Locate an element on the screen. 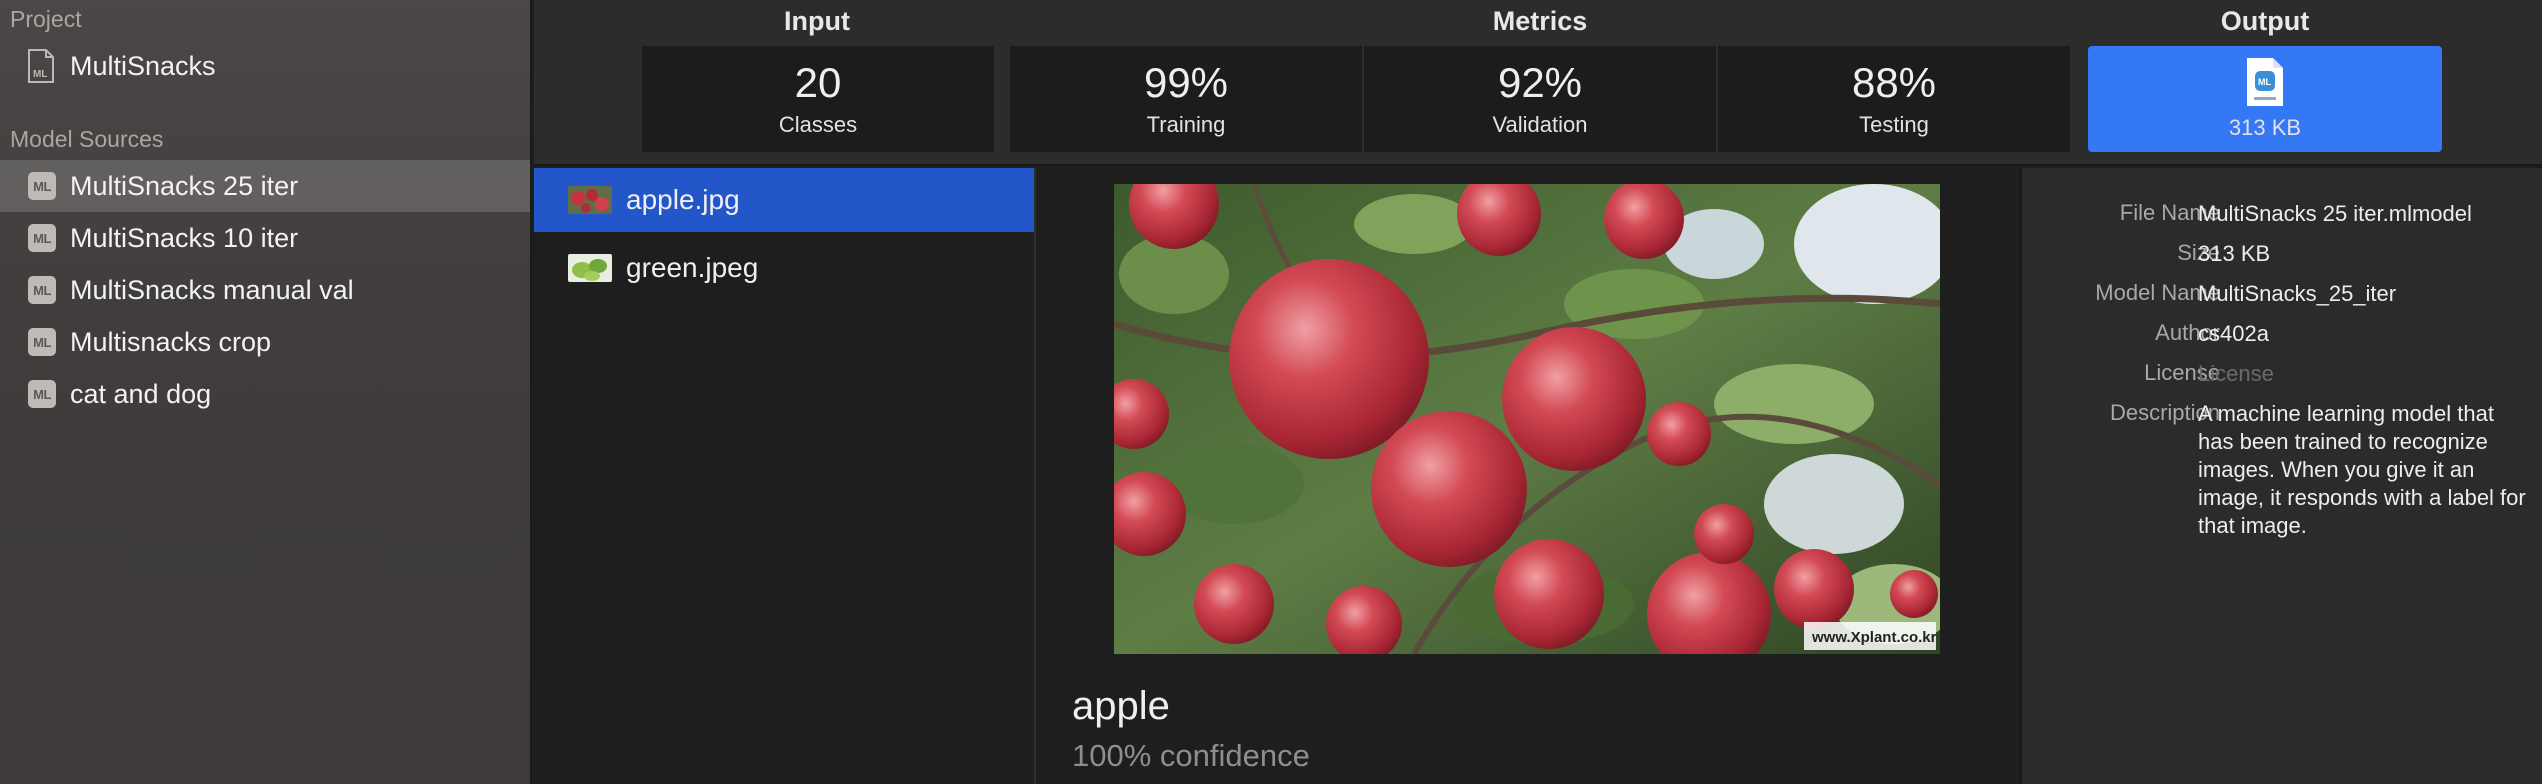 The width and height of the screenshot is (2542, 784). input-header: Input is located at coordinates (817, 21).